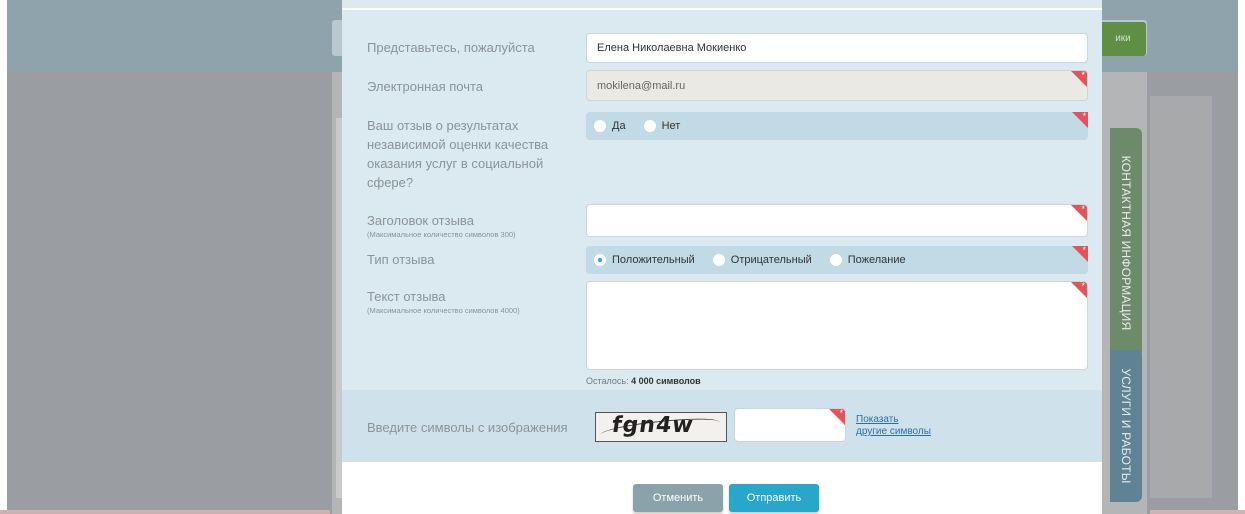 This screenshot has width=1245, height=514. What do you see at coordinates (837, 220) in the screenshot?
I see `review-title-input` at bounding box center [837, 220].